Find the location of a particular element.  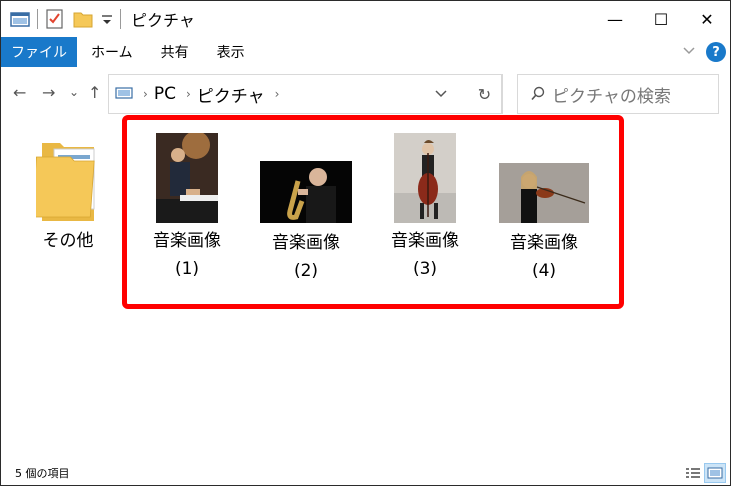

item-name: その他 is located at coordinates (68, 241).